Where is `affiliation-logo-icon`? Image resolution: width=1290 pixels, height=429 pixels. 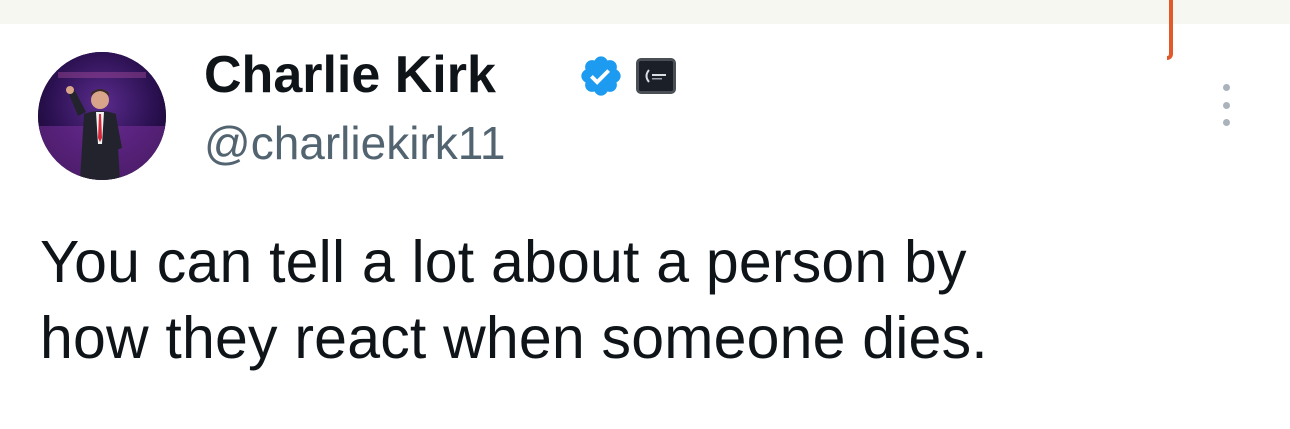 affiliation-logo-icon is located at coordinates (656, 76).